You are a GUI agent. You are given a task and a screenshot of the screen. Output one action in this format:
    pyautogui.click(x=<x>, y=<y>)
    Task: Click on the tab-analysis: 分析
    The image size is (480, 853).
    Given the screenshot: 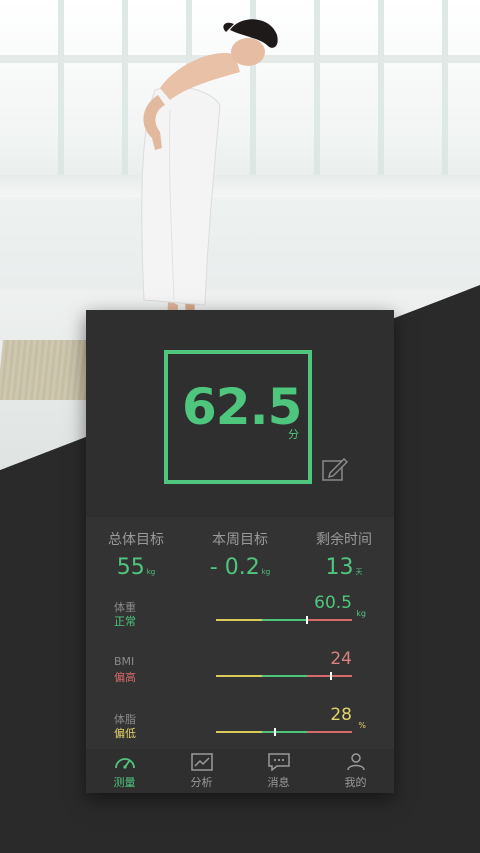 What is the action you would take?
    pyautogui.click(x=201, y=771)
    